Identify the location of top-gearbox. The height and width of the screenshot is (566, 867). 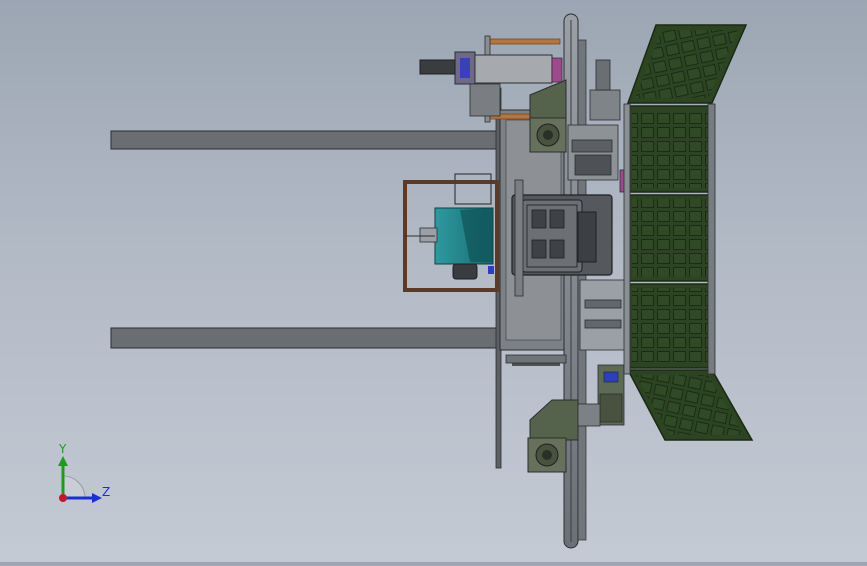
(548, 116).